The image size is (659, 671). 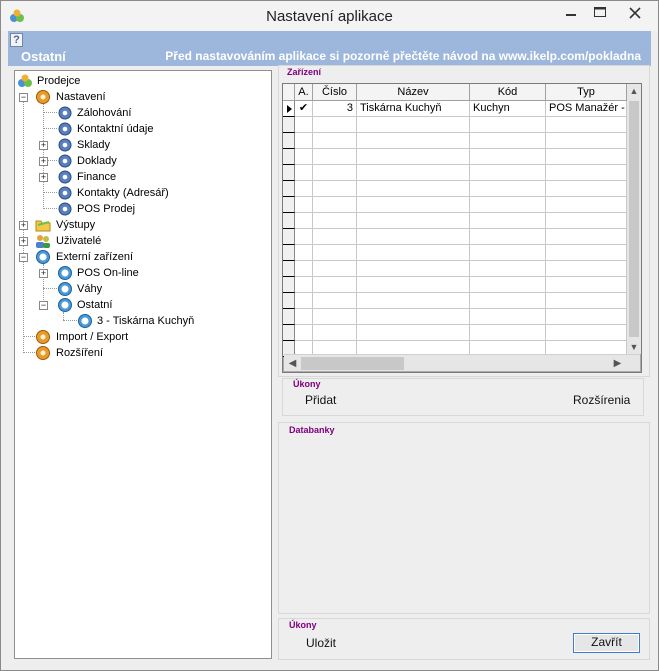 I want to click on column-header-kod: Kód, so click(x=508, y=92).